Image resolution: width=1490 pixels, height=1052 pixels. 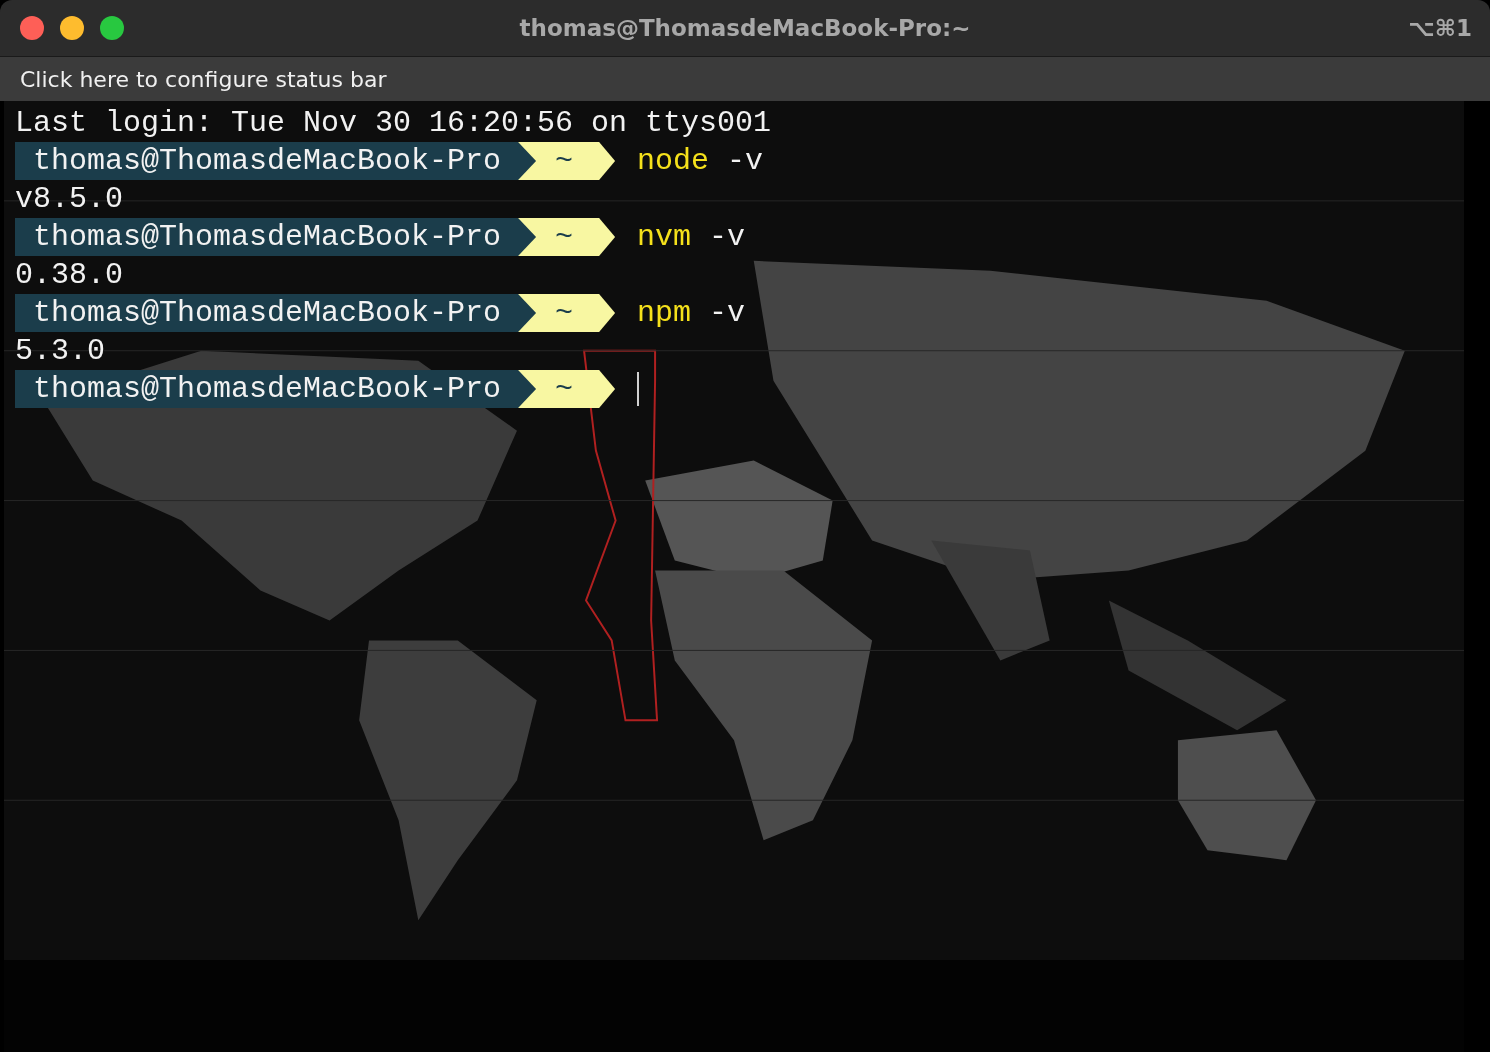 What do you see at coordinates (32, 28) in the screenshot?
I see `close-button` at bounding box center [32, 28].